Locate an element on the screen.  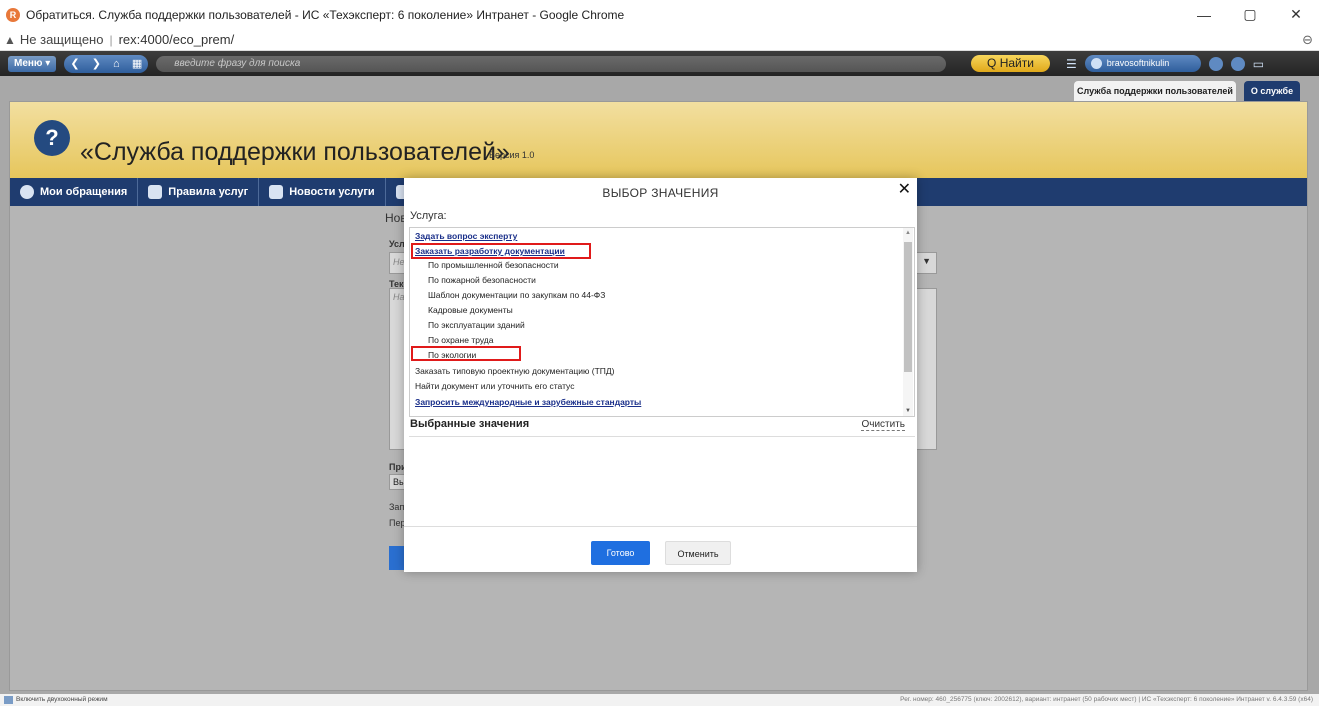
timer-icon is located at coordinates (1237, 63).